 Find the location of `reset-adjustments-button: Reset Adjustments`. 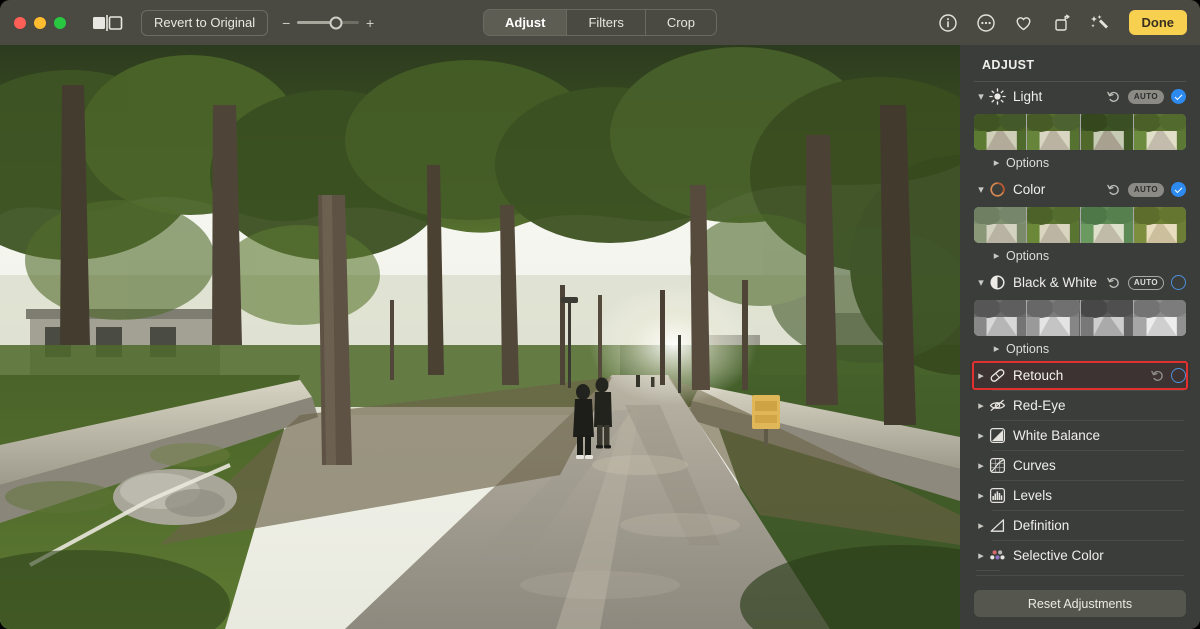

reset-adjustments-button: Reset Adjustments is located at coordinates (1080, 603).